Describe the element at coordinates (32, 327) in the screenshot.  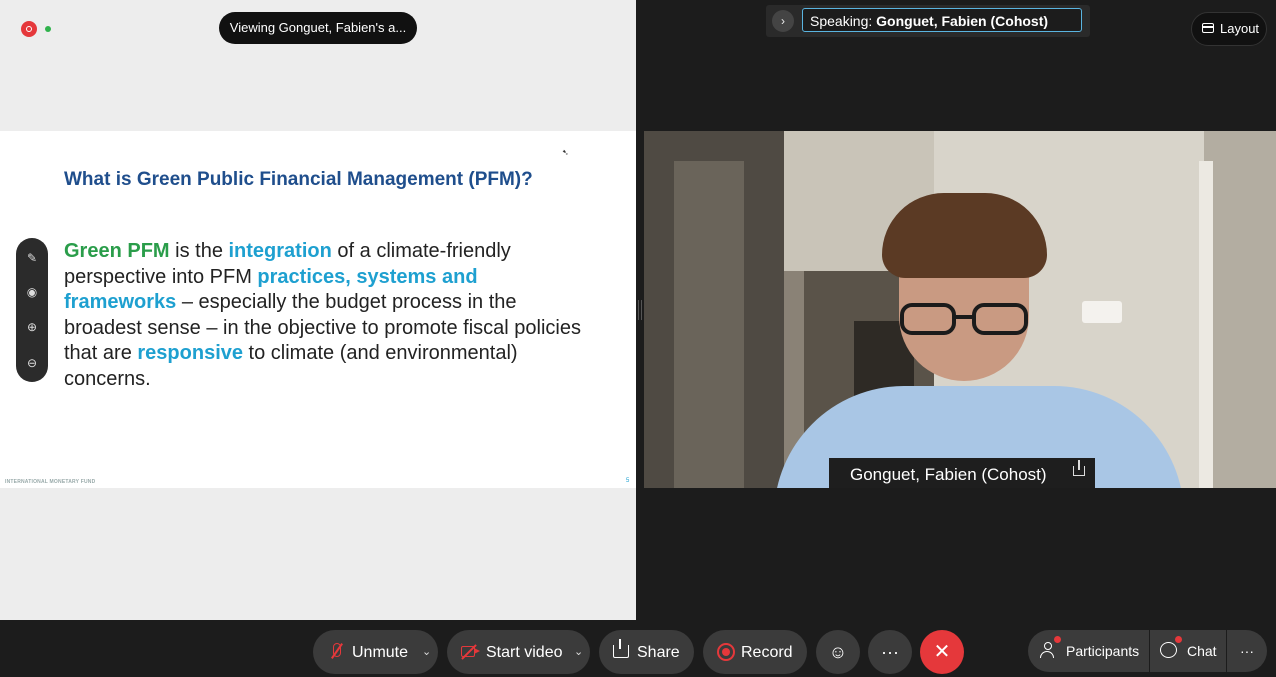
I see `zoom-in-icon: ⊕` at that location.